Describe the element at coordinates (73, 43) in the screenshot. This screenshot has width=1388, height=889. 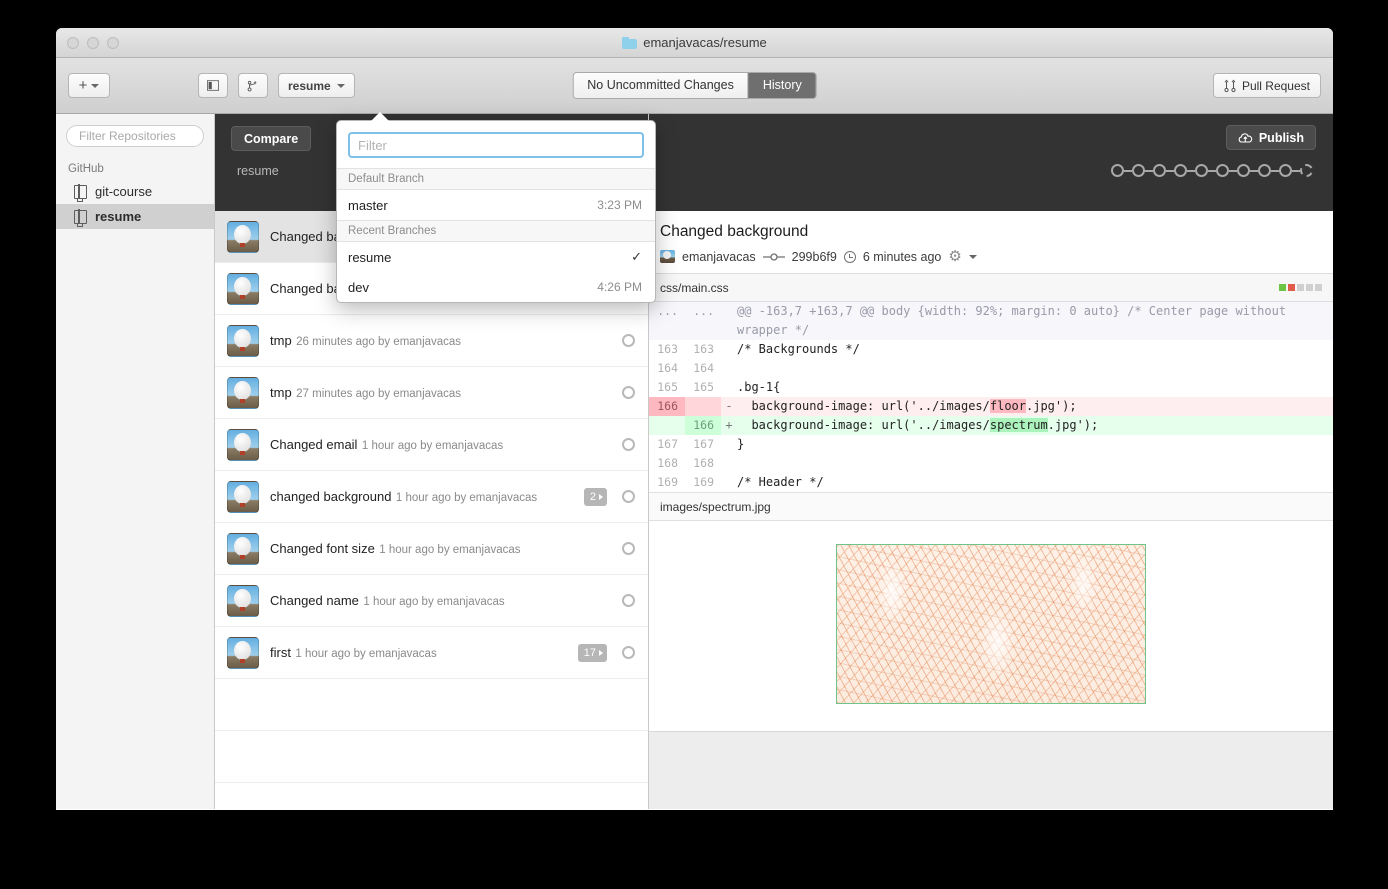
I see `close-button` at that location.